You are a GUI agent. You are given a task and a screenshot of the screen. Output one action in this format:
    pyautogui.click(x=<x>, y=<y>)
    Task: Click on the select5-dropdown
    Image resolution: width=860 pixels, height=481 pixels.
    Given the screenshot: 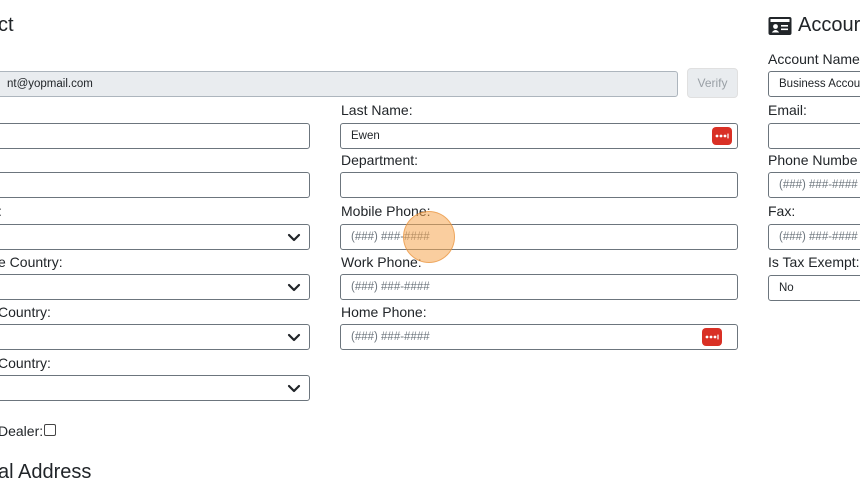 What is the action you would take?
    pyautogui.click(x=155, y=337)
    